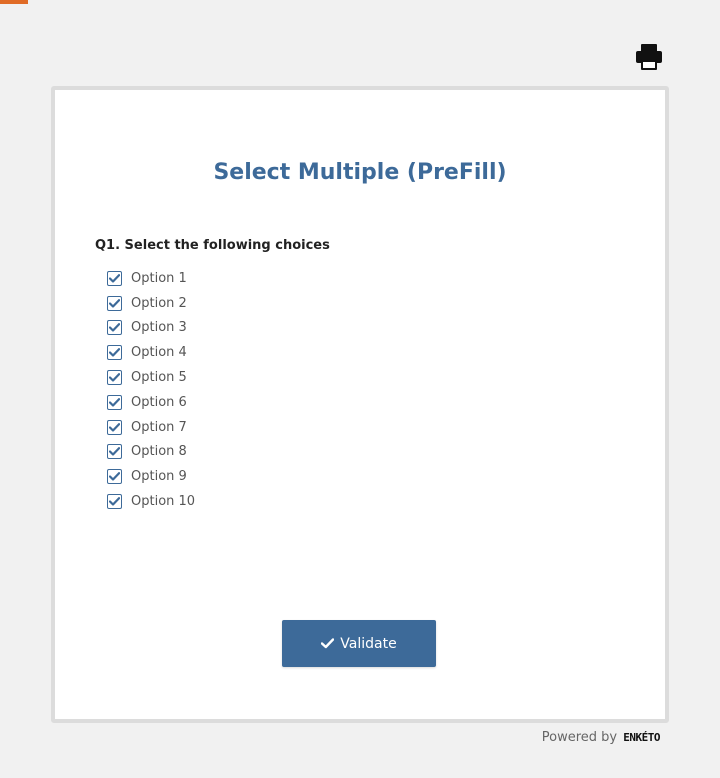 This screenshot has width=720, height=778. Describe the element at coordinates (14, 2) in the screenshot. I see `corner-accent` at that location.